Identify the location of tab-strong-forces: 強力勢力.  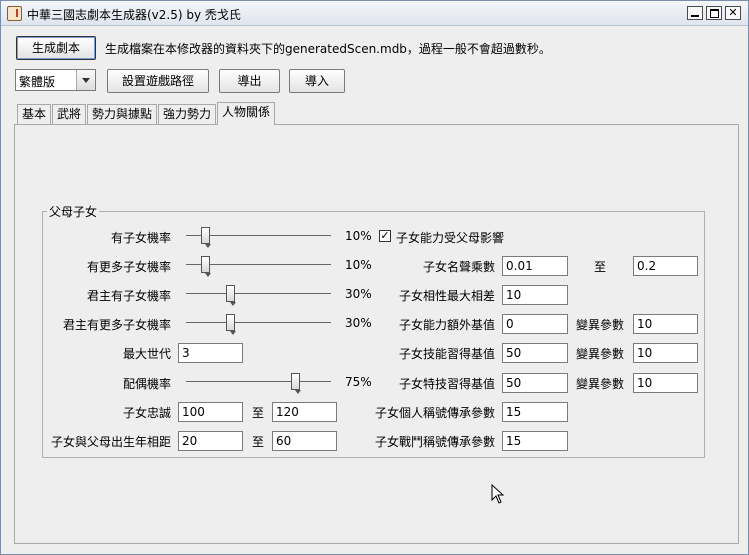
(187, 114).